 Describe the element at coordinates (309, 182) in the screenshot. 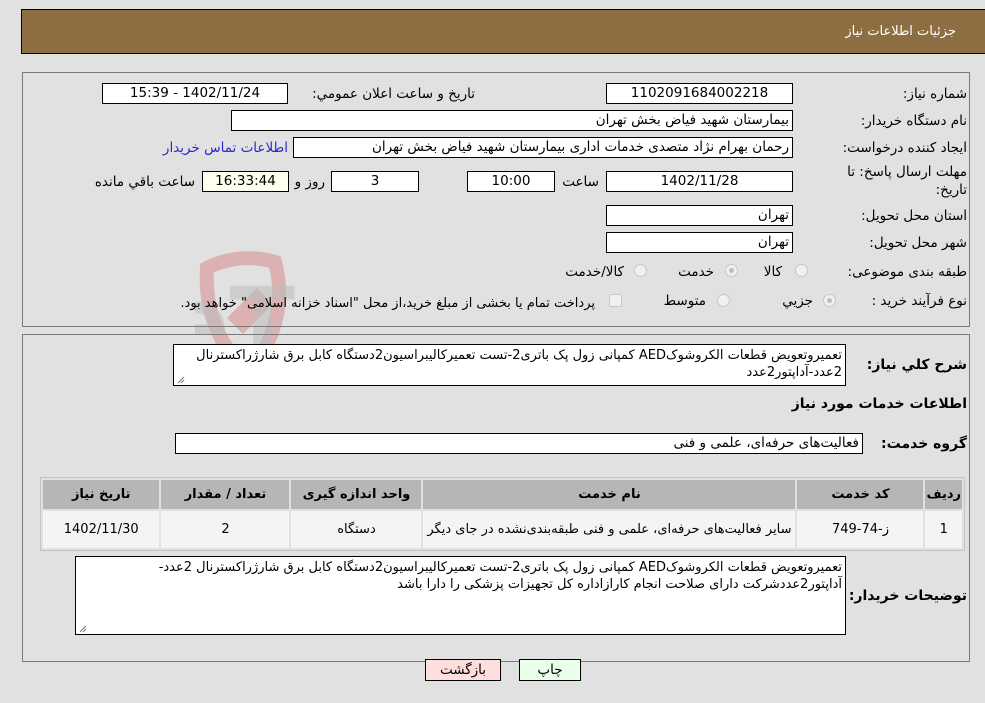

I see `days-label: روز و` at that location.